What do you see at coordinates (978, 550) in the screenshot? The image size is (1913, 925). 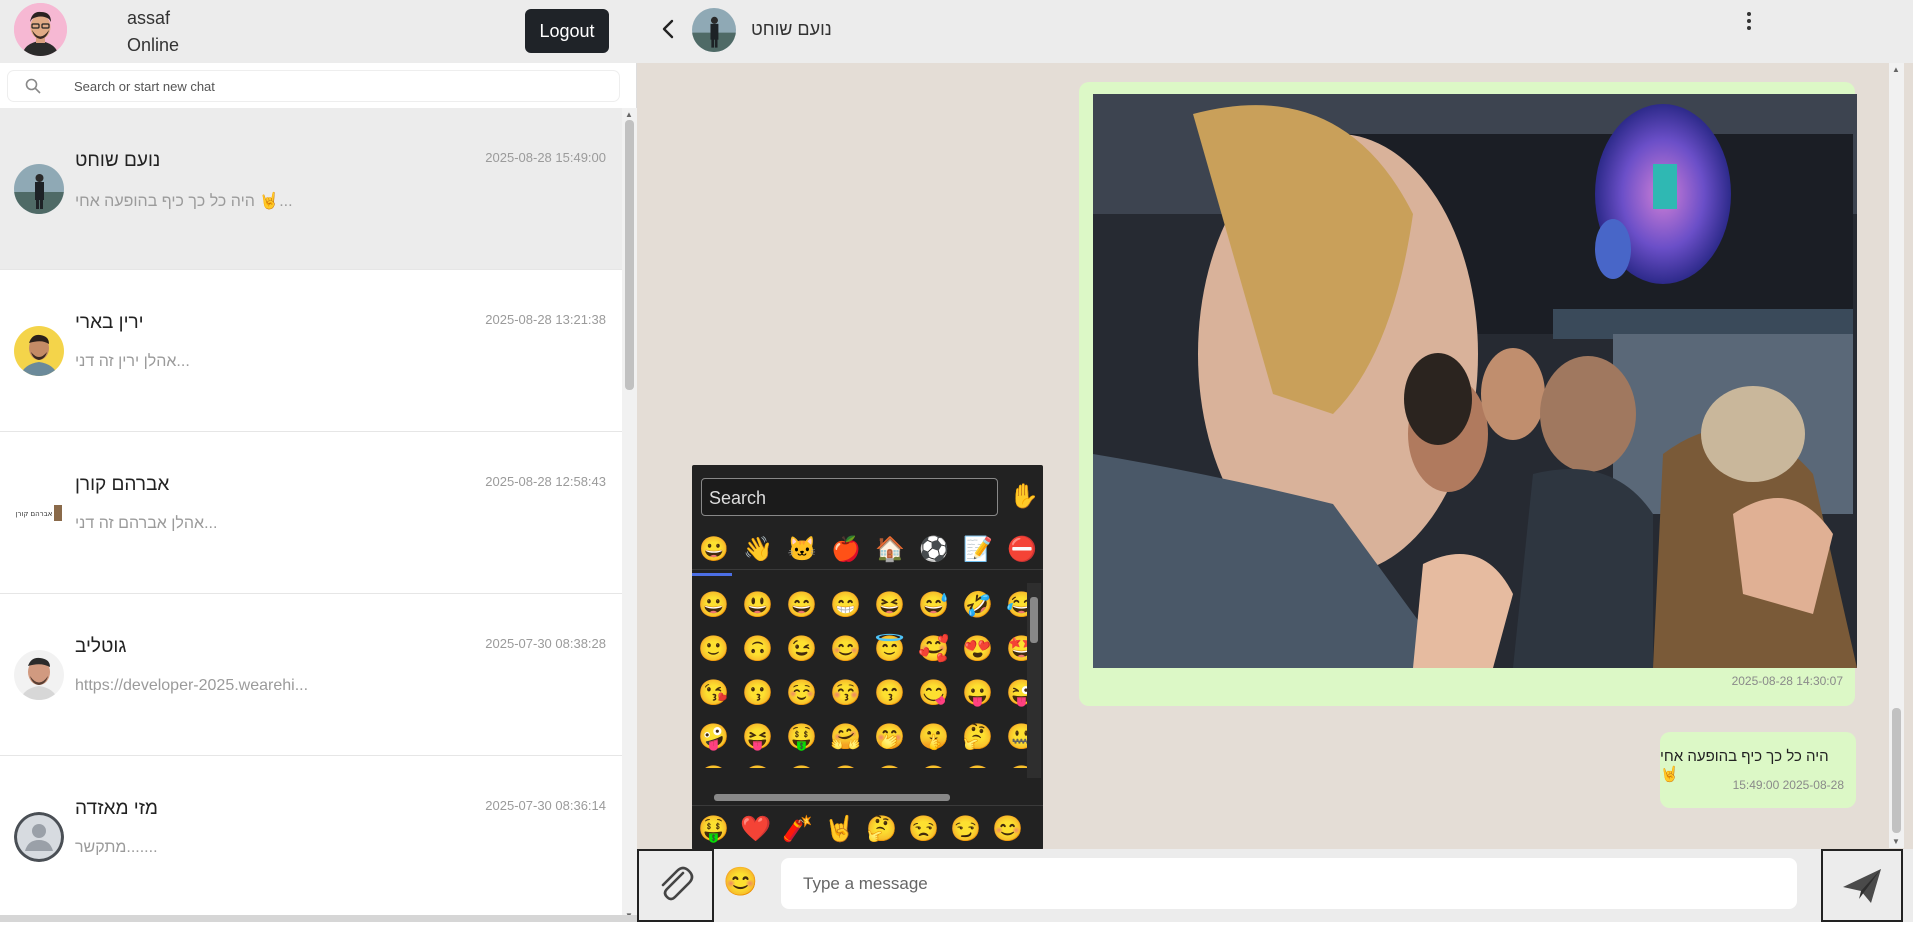 I see `category-objects-tab: 📝` at bounding box center [978, 550].